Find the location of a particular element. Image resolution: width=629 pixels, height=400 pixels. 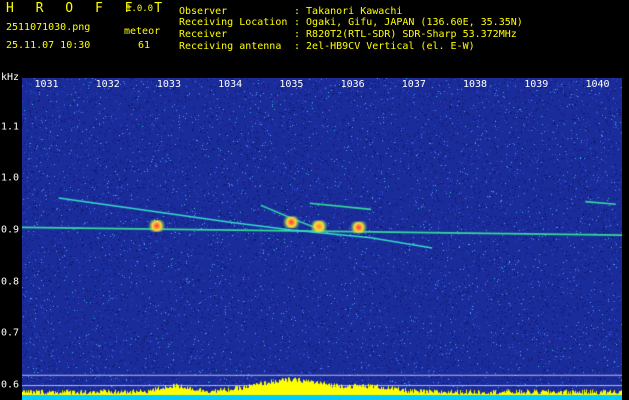

y-tick-label: 0.6 is located at coordinates (10, 385).